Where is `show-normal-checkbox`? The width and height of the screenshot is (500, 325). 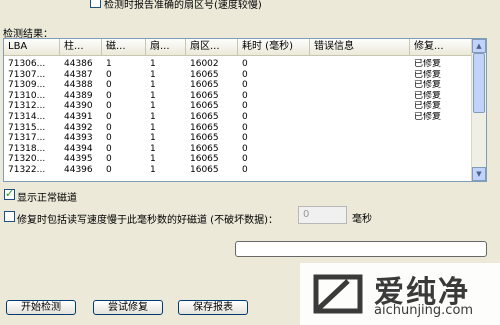 show-normal-checkbox is located at coordinates (9, 193).